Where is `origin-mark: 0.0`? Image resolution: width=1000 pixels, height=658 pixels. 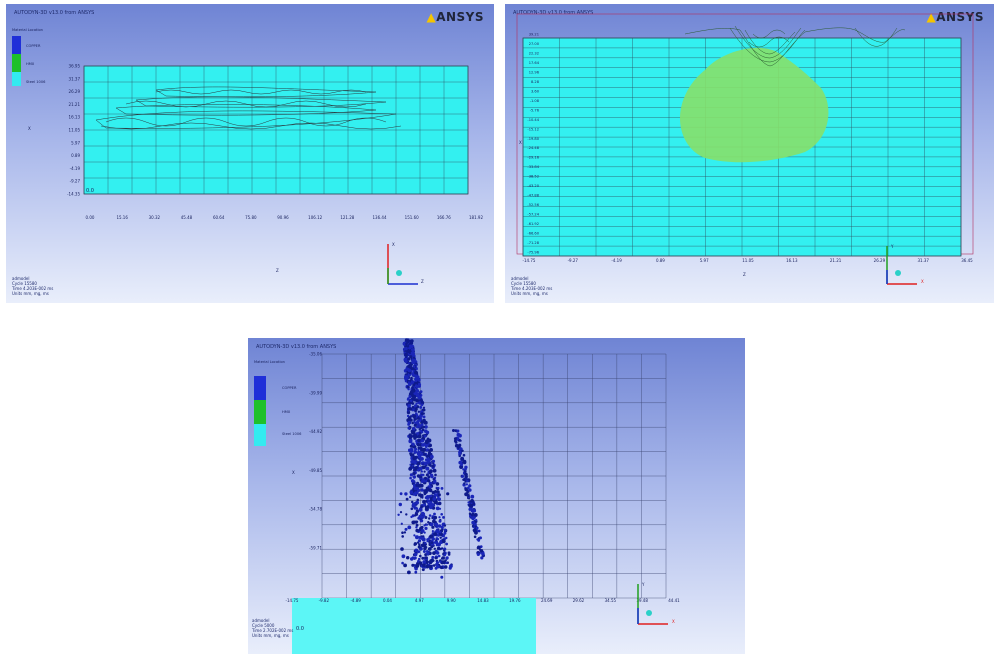
origin-mark: 0.0 is located at coordinates (90, 191).